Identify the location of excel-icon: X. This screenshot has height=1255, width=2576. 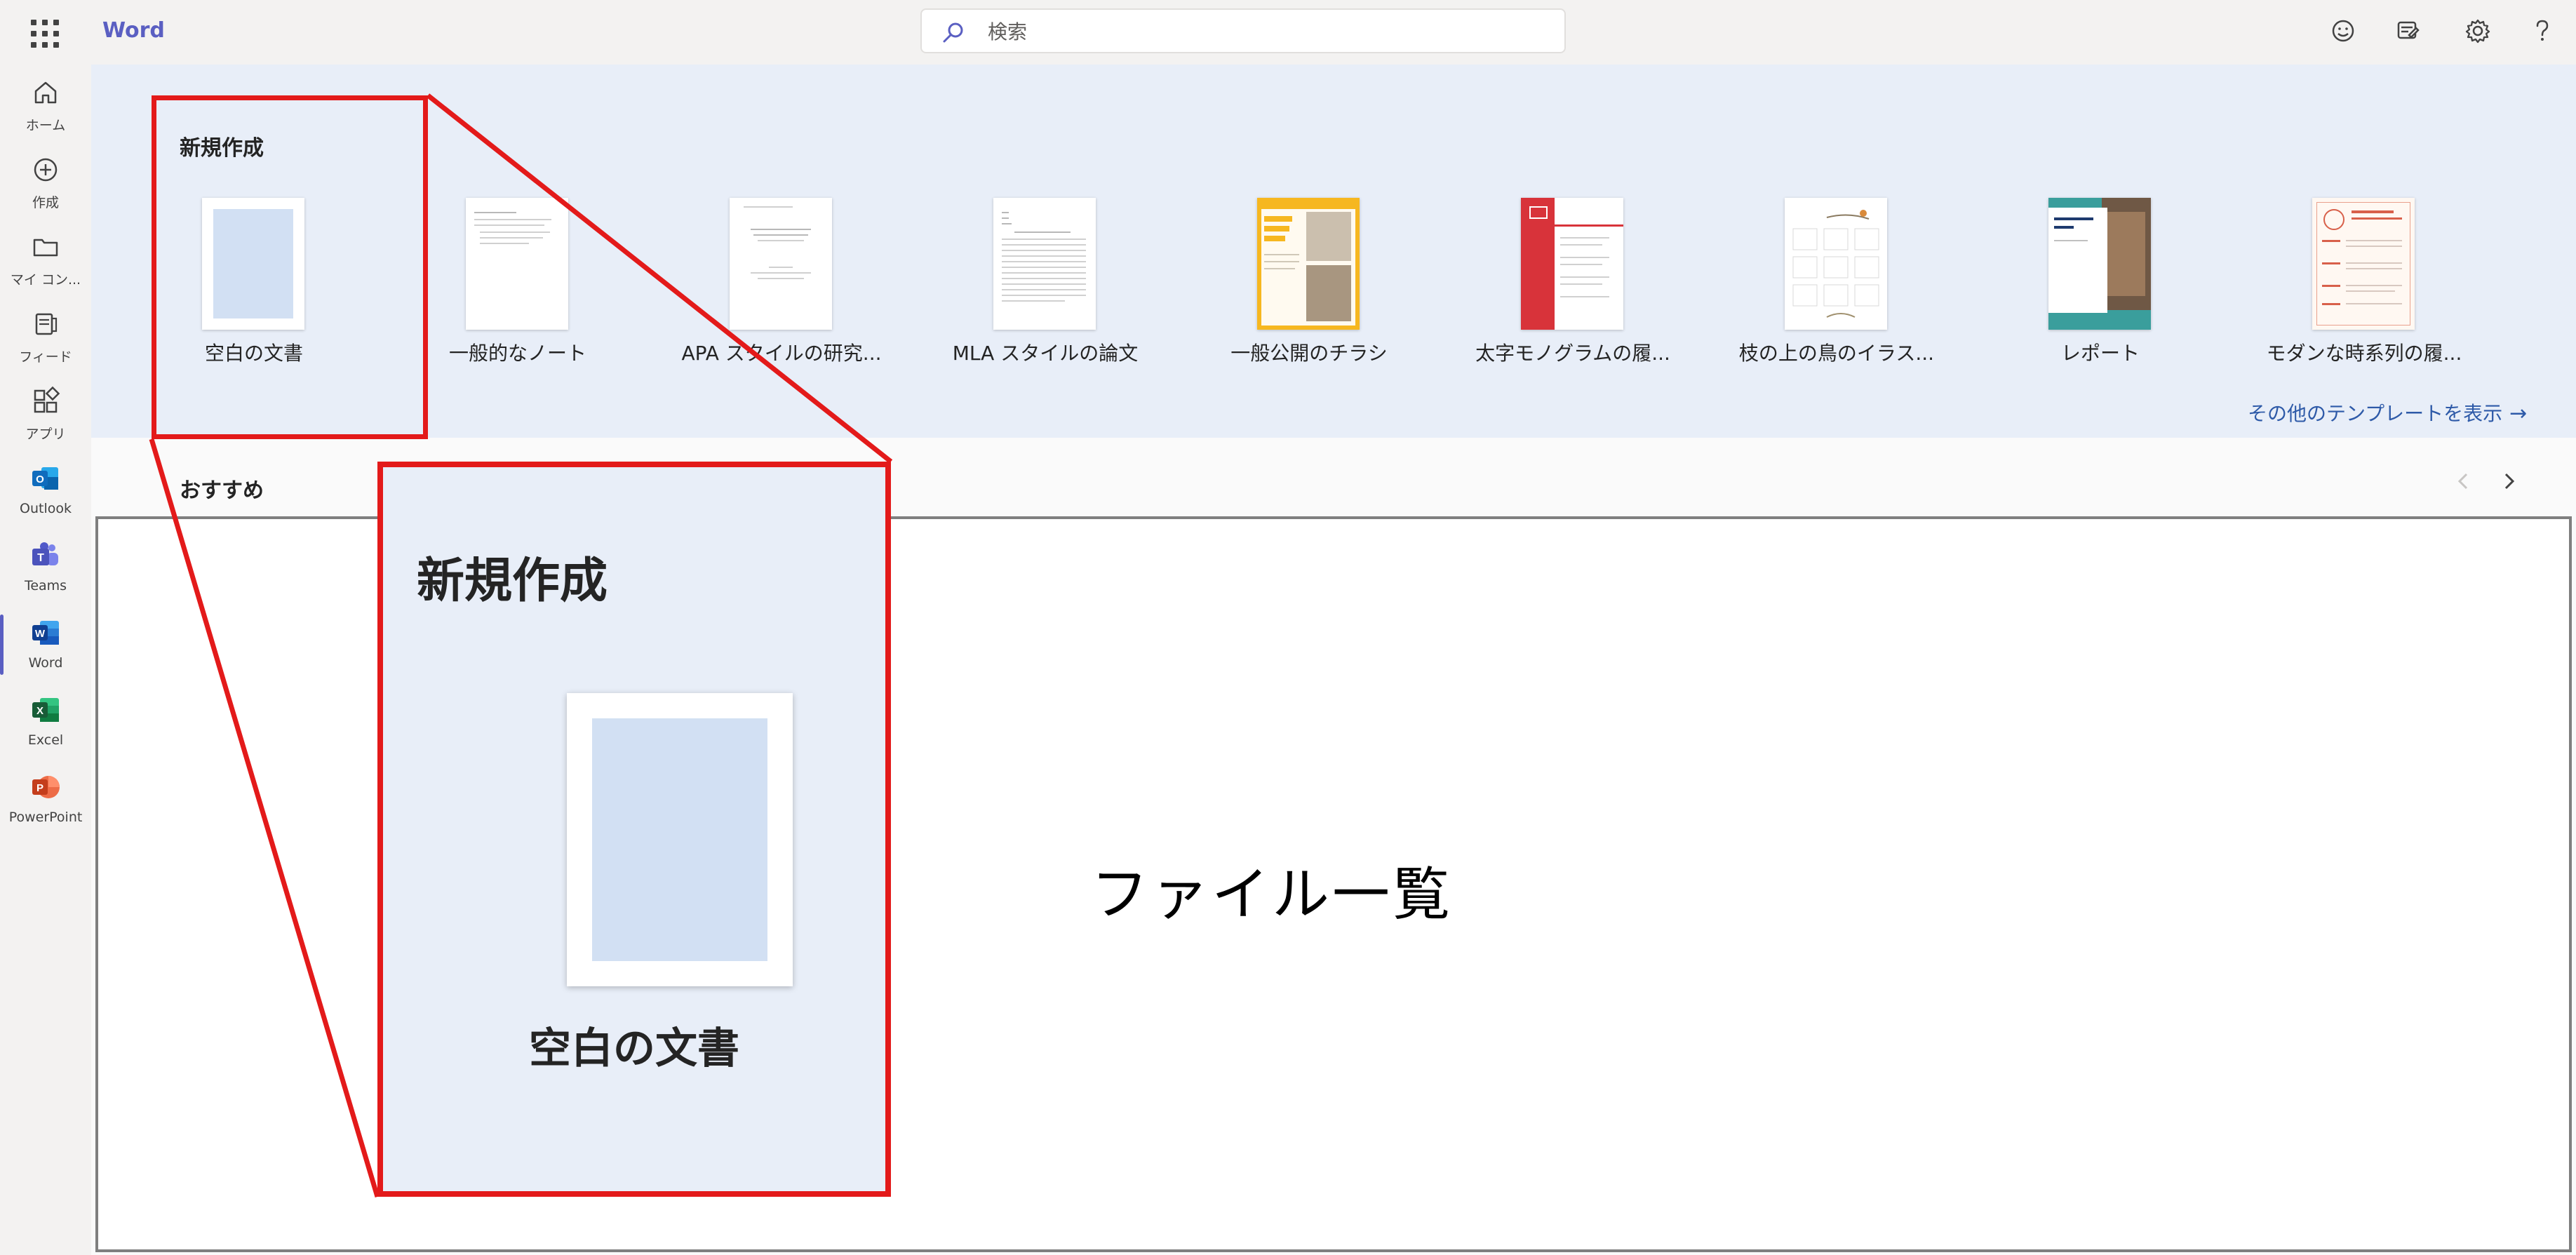
(46, 710).